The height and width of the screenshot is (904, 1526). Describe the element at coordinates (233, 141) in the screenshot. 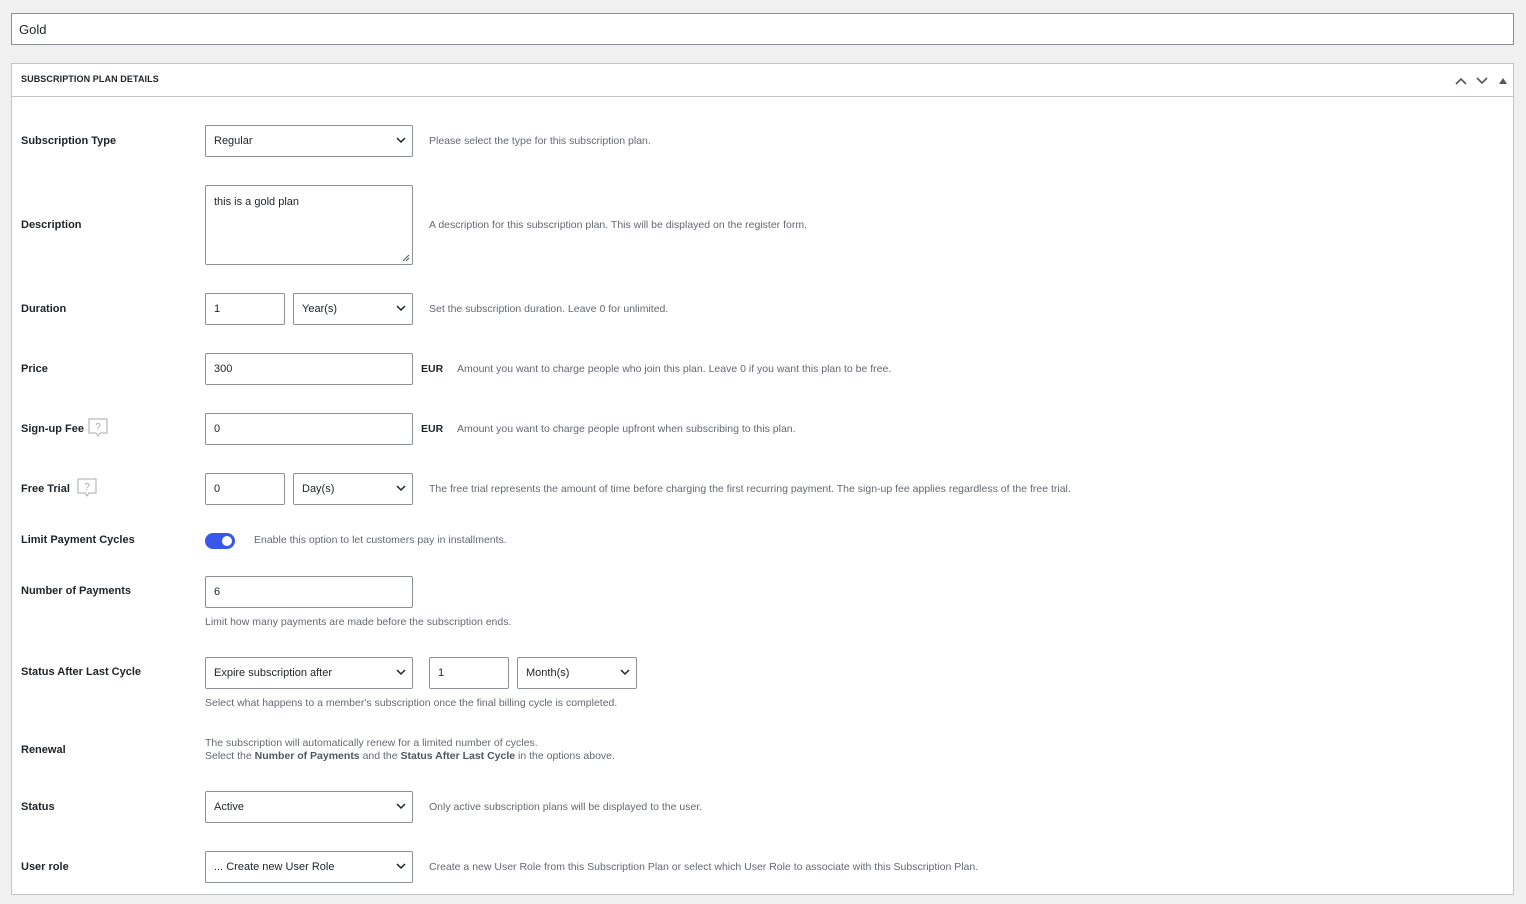

I see `subscription-type-value: Regular` at that location.